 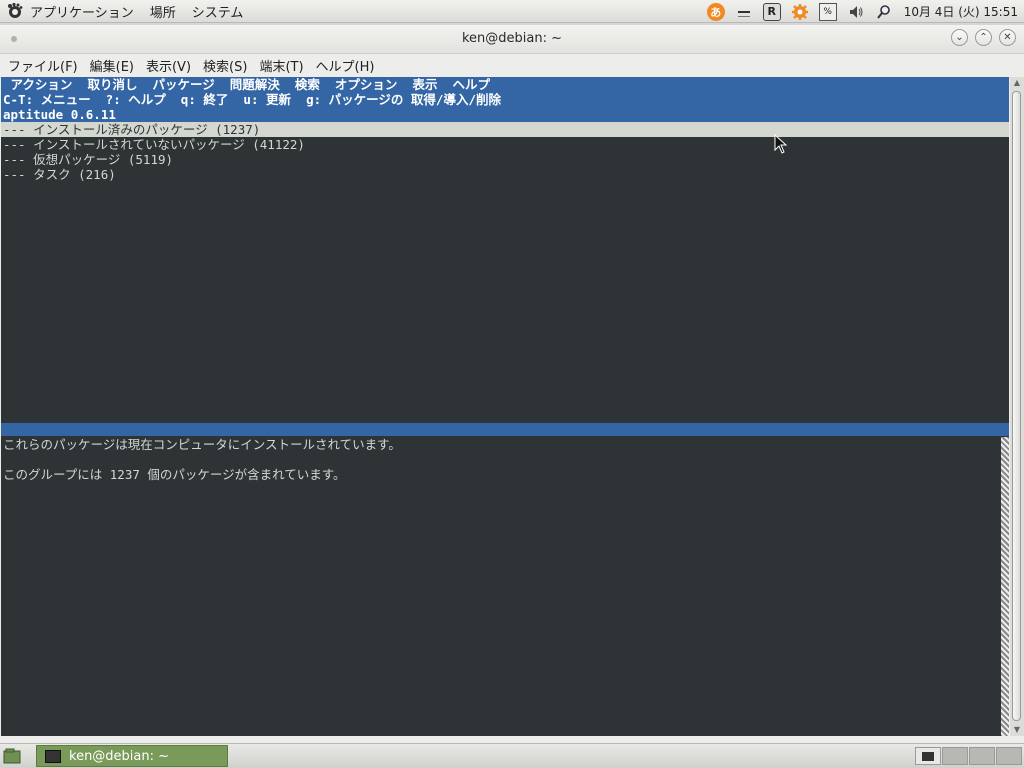 I want to click on keyboard-label: %, so click(x=827, y=11).